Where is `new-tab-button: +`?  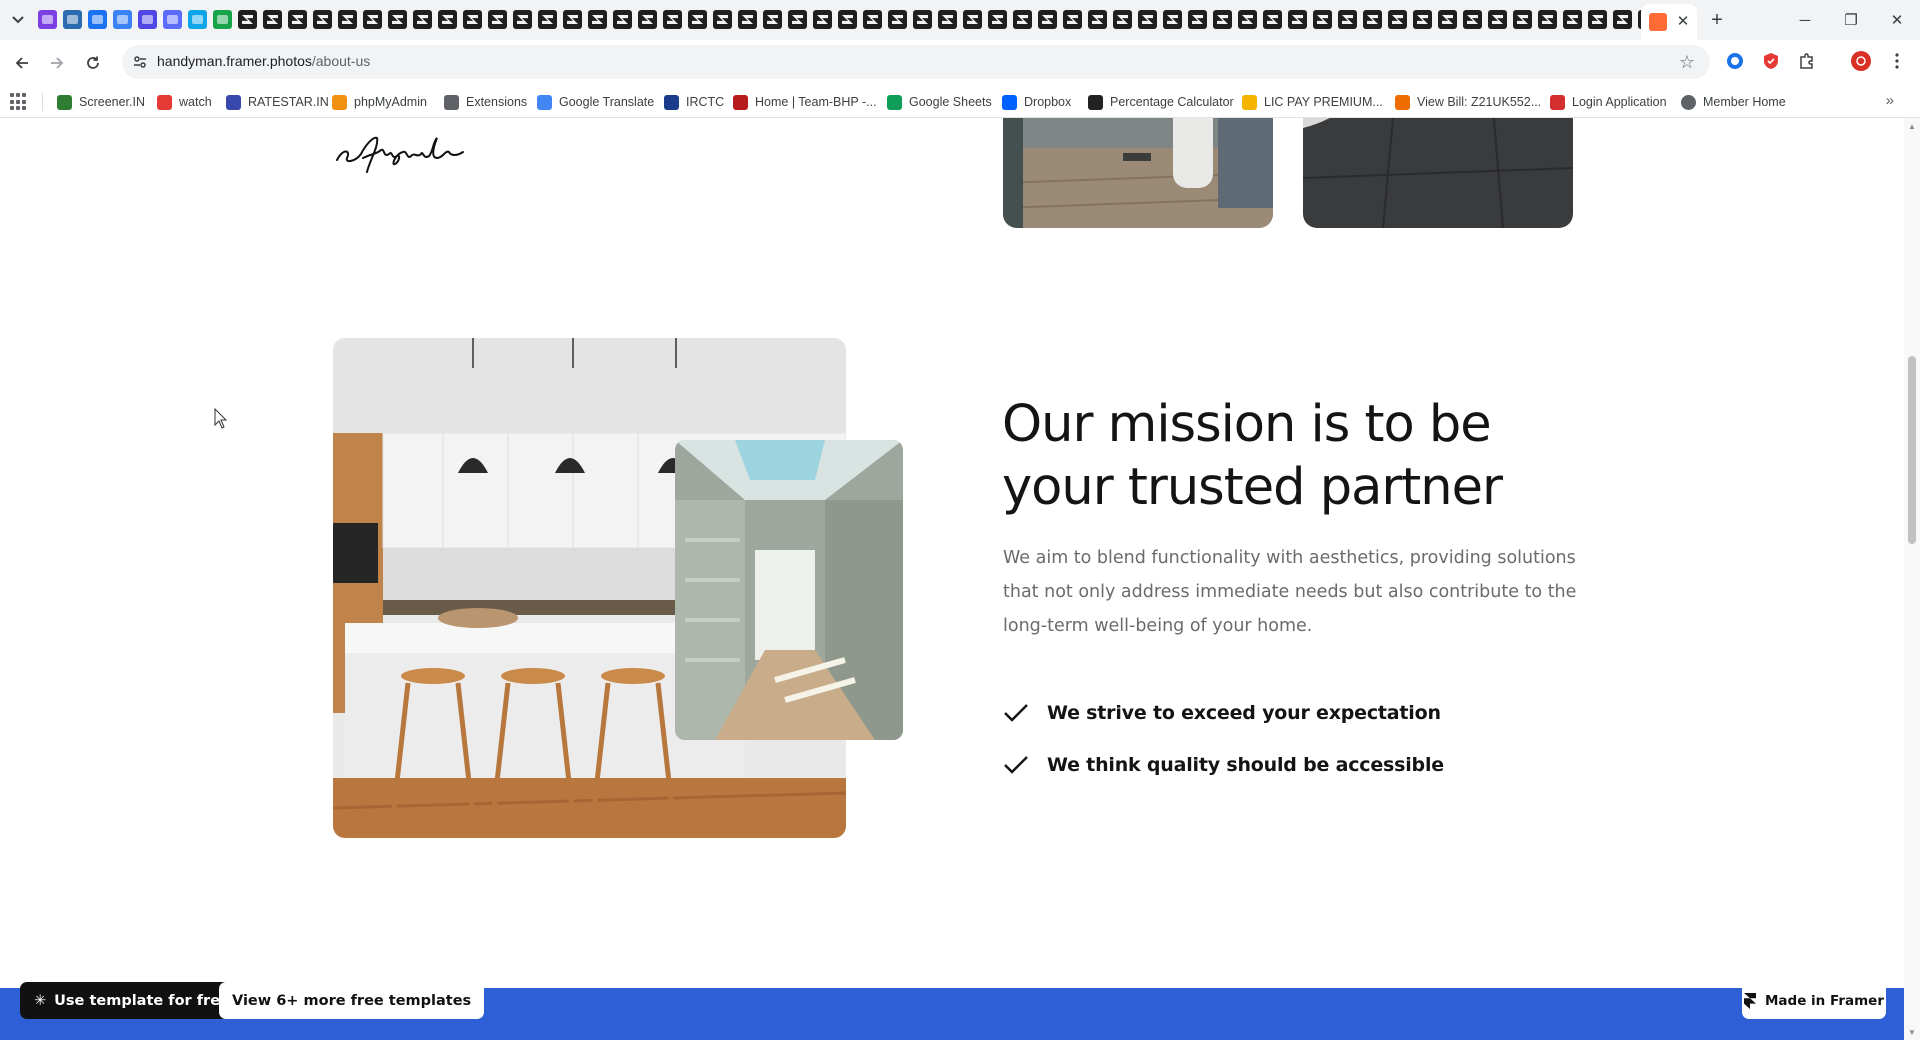
new-tab-button: + is located at coordinates (1717, 20).